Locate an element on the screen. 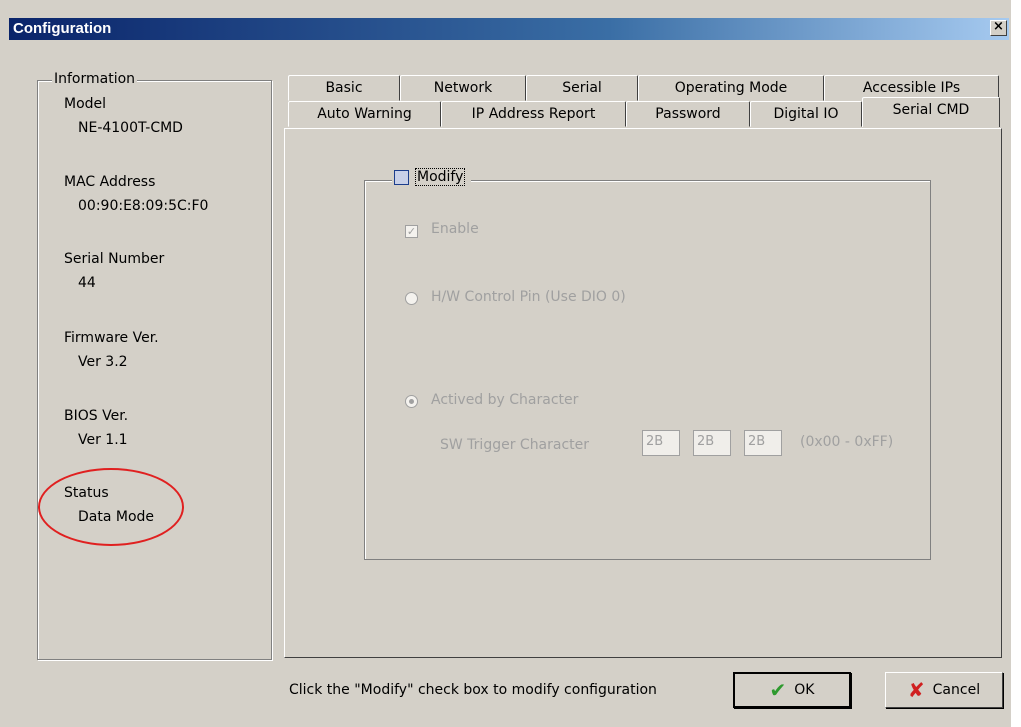  check-icon: ✔ is located at coordinates (778, 690).